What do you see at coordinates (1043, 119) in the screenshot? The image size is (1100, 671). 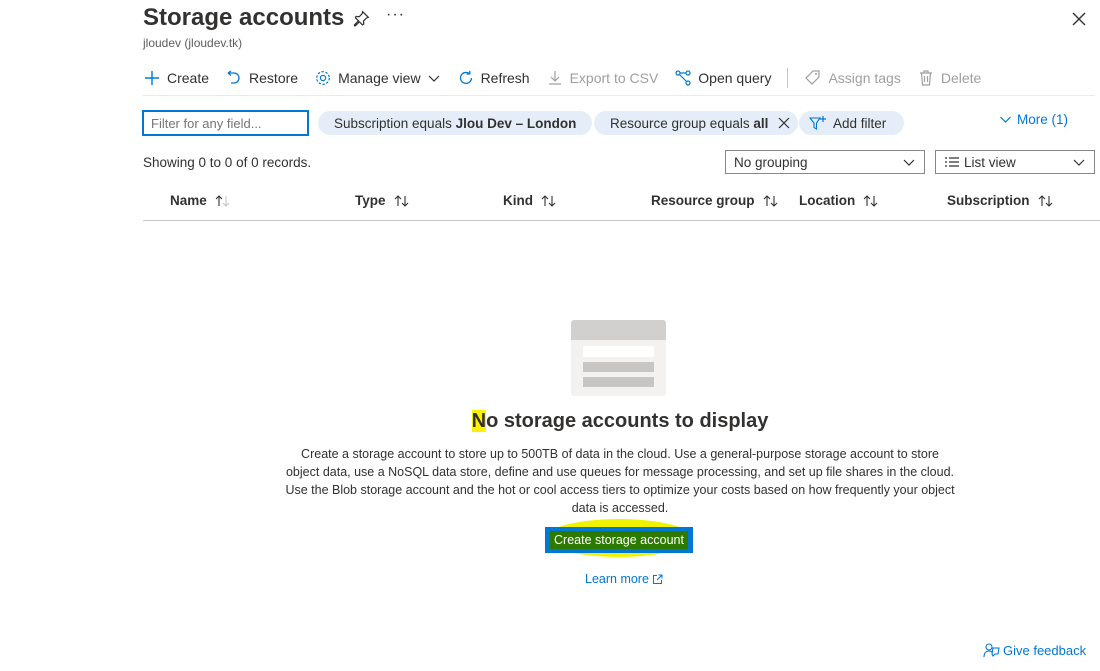 I see `more-filters-label: More (1)` at bounding box center [1043, 119].